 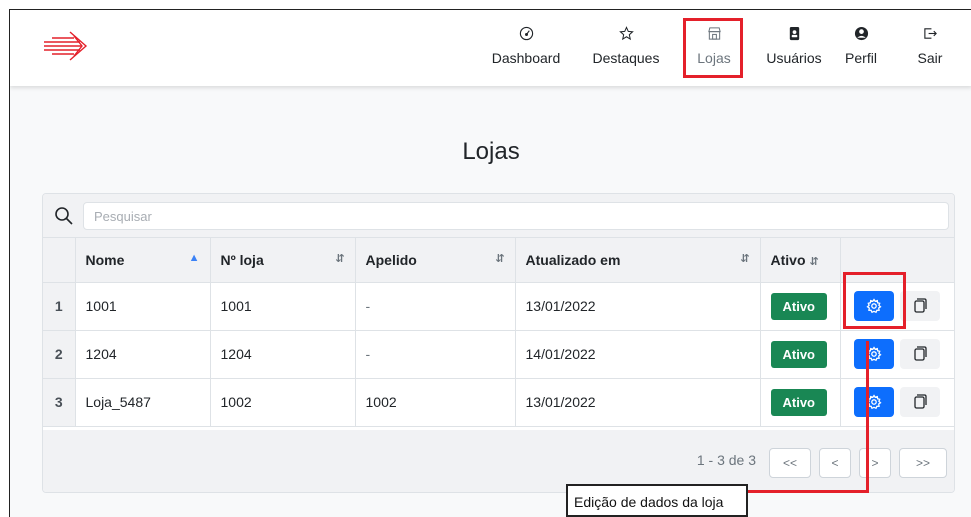 What do you see at coordinates (59, 354) in the screenshot?
I see `row-index: 2` at bounding box center [59, 354].